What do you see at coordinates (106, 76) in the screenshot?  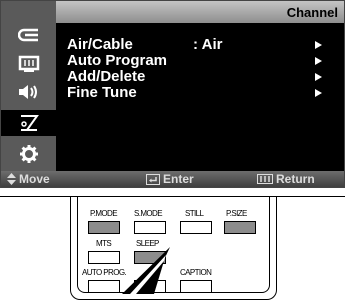 I see `menu-item-label: Add/Delete` at bounding box center [106, 76].